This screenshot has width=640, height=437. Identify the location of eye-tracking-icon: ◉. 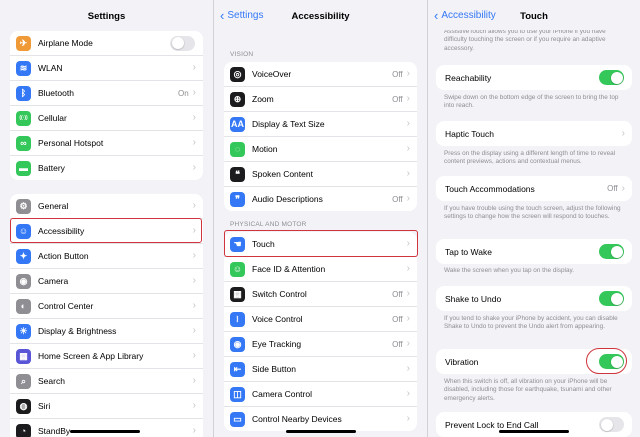
(237, 344).